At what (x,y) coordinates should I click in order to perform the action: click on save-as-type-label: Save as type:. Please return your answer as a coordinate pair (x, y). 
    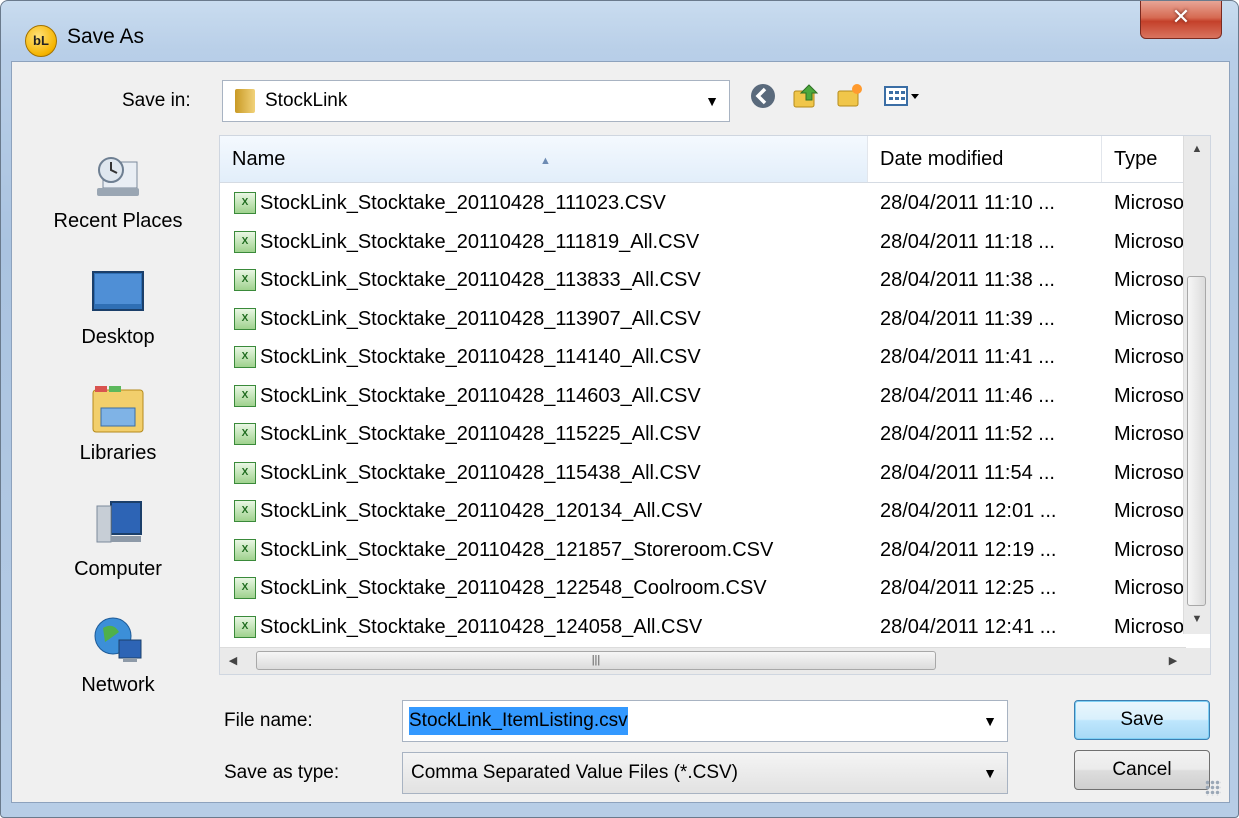
    Looking at the image, I should click on (282, 772).